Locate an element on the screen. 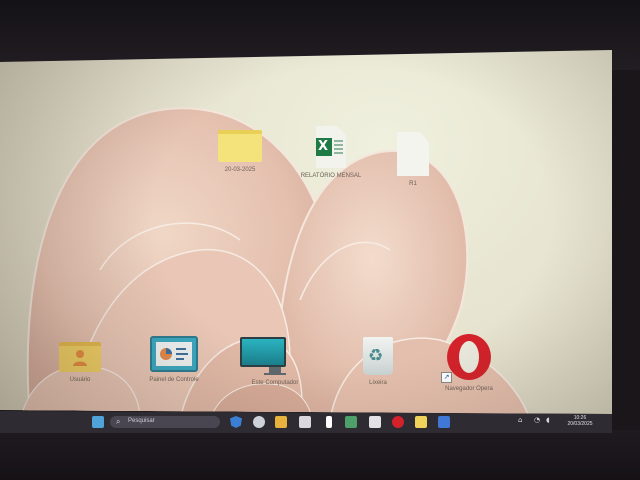 This screenshot has width=640, height=480. mail-icon is located at coordinates (444, 422).